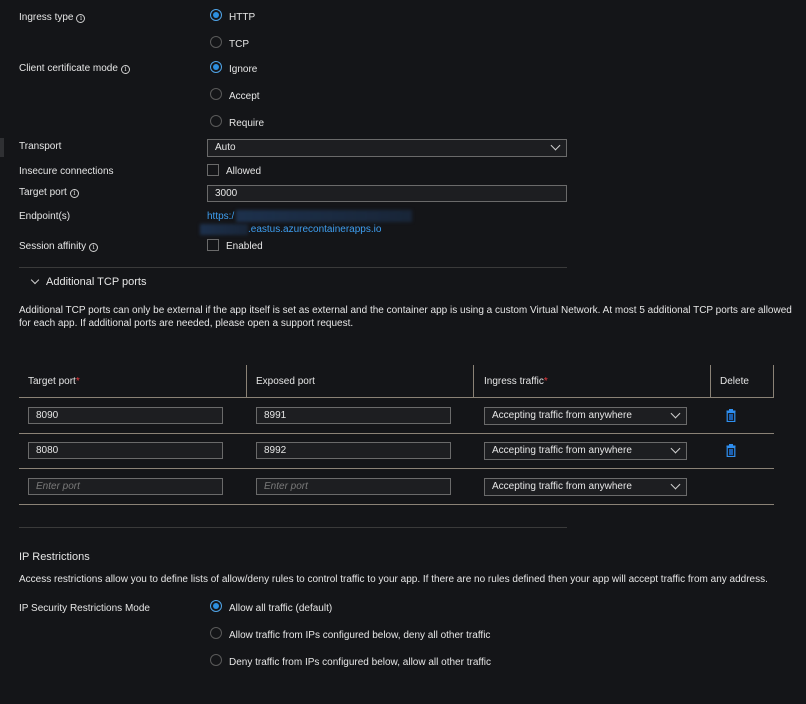 This screenshot has height=704, width=806. Describe the element at coordinates (125, 486) in the screenshot. I see `row-target-port-input: Enter port` at that location.